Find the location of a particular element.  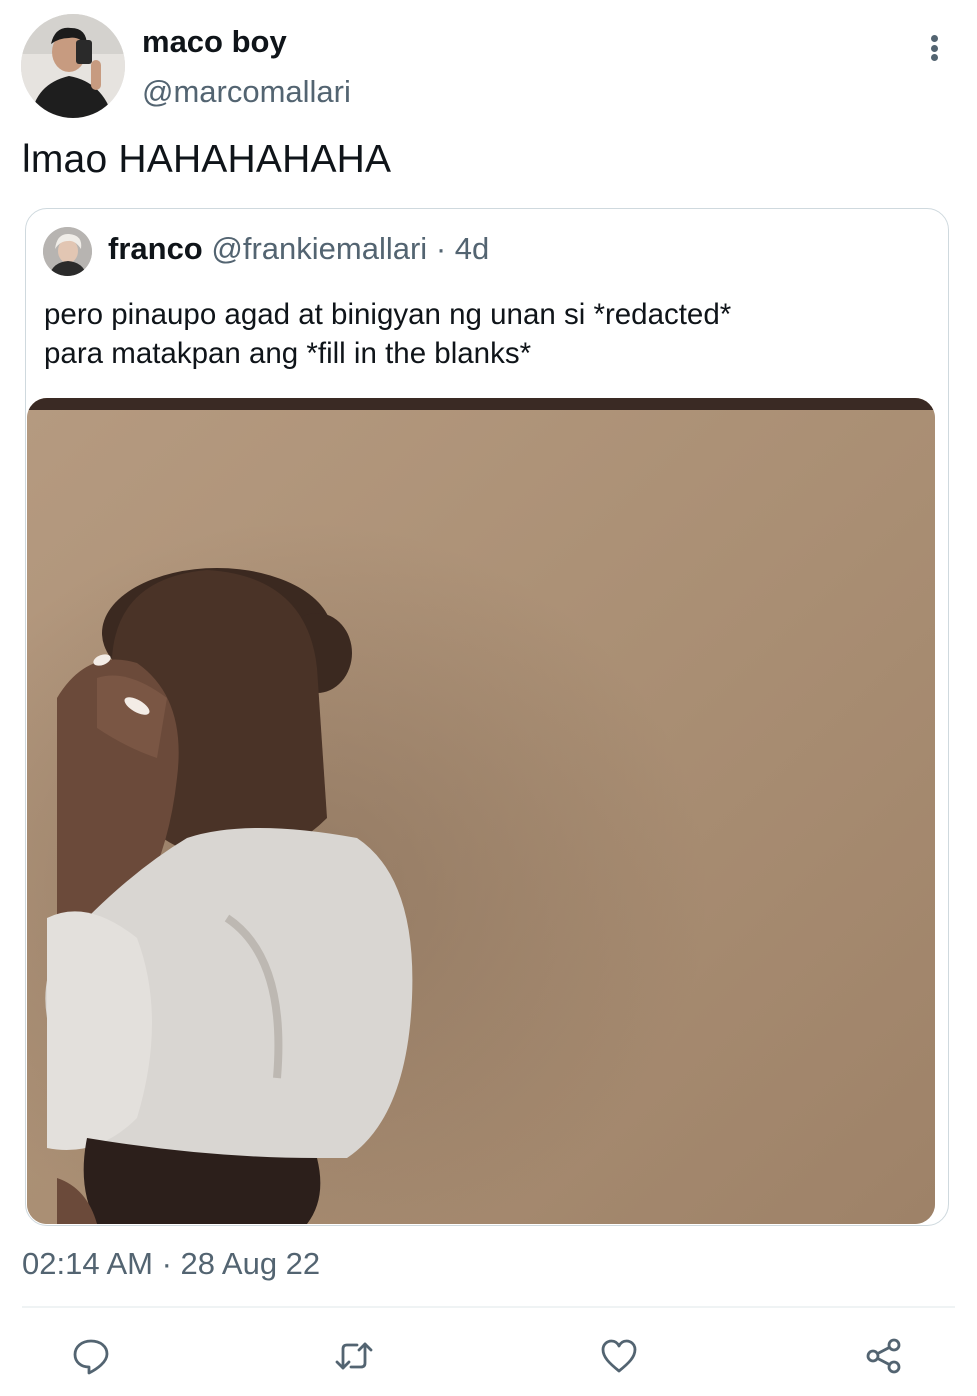

quoted-author-avatar is located at coordinates (67, 251).